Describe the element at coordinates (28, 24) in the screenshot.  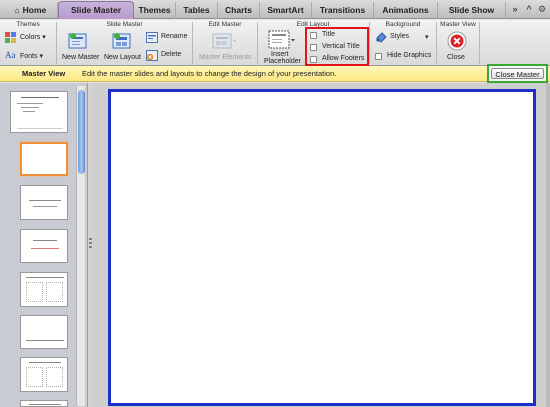
I see `group-title-themes: Themes` at that location.